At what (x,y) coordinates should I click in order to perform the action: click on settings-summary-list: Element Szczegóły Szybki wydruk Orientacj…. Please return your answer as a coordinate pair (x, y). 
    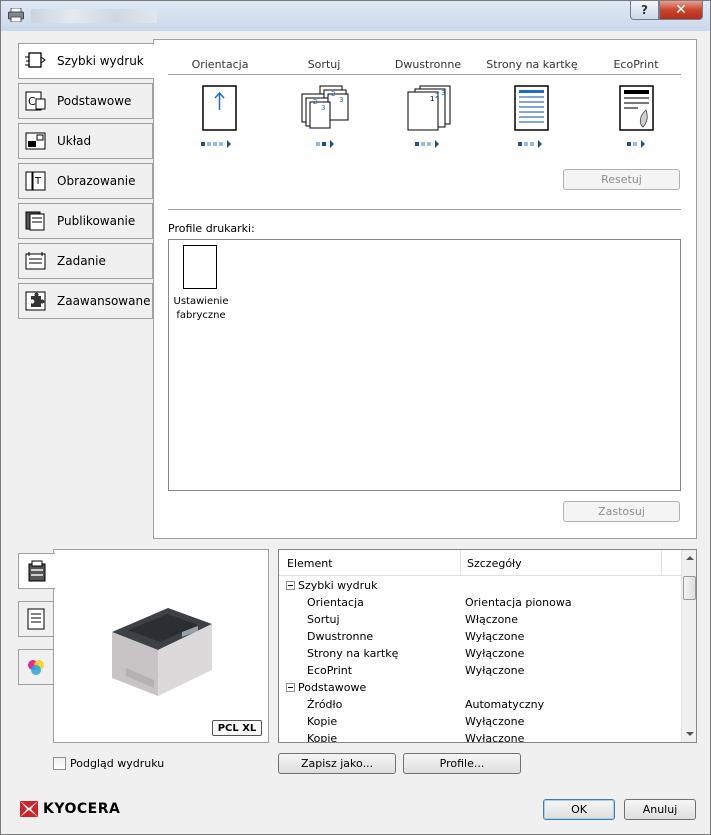
    Looking at the image, I should click on (487, 646).